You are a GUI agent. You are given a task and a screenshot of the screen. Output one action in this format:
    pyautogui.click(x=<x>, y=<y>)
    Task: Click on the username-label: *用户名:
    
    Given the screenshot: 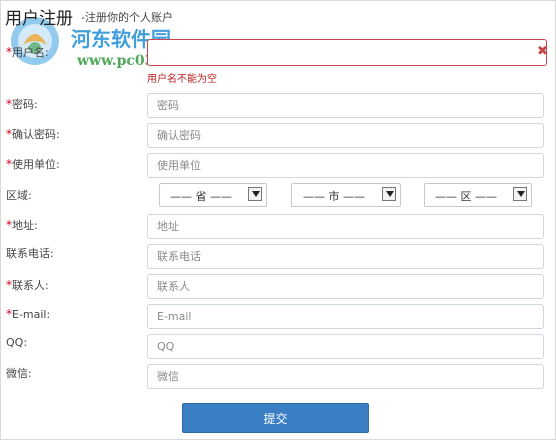 What is the action you would take?
    pyautogui.click(x=27, y=52)
    